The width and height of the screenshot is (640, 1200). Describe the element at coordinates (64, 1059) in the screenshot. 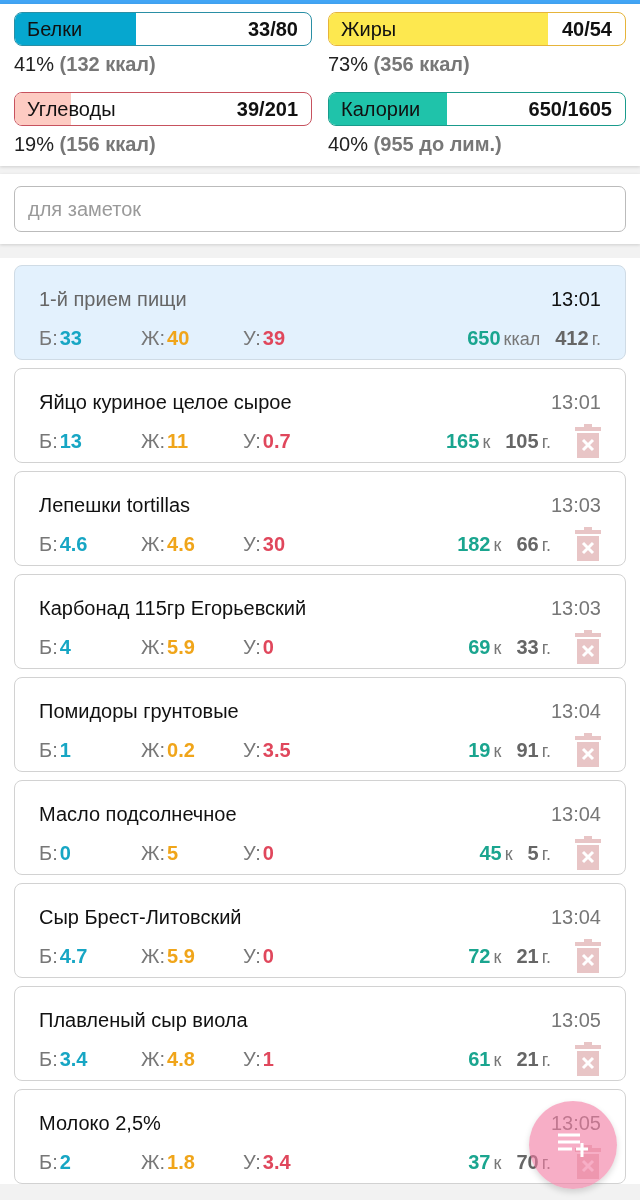

I see `macro-text: Б:3.4` at that location.